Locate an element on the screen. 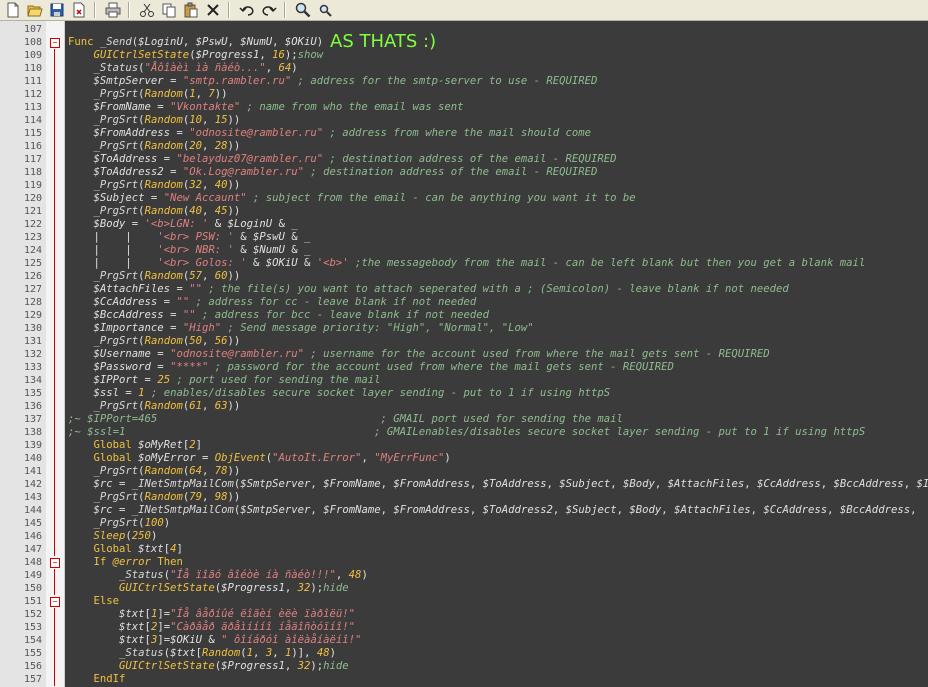 Image resolution: width=928 pixels, height=687 pixels. code-token: $FromName is located at coordinates (352, 484).